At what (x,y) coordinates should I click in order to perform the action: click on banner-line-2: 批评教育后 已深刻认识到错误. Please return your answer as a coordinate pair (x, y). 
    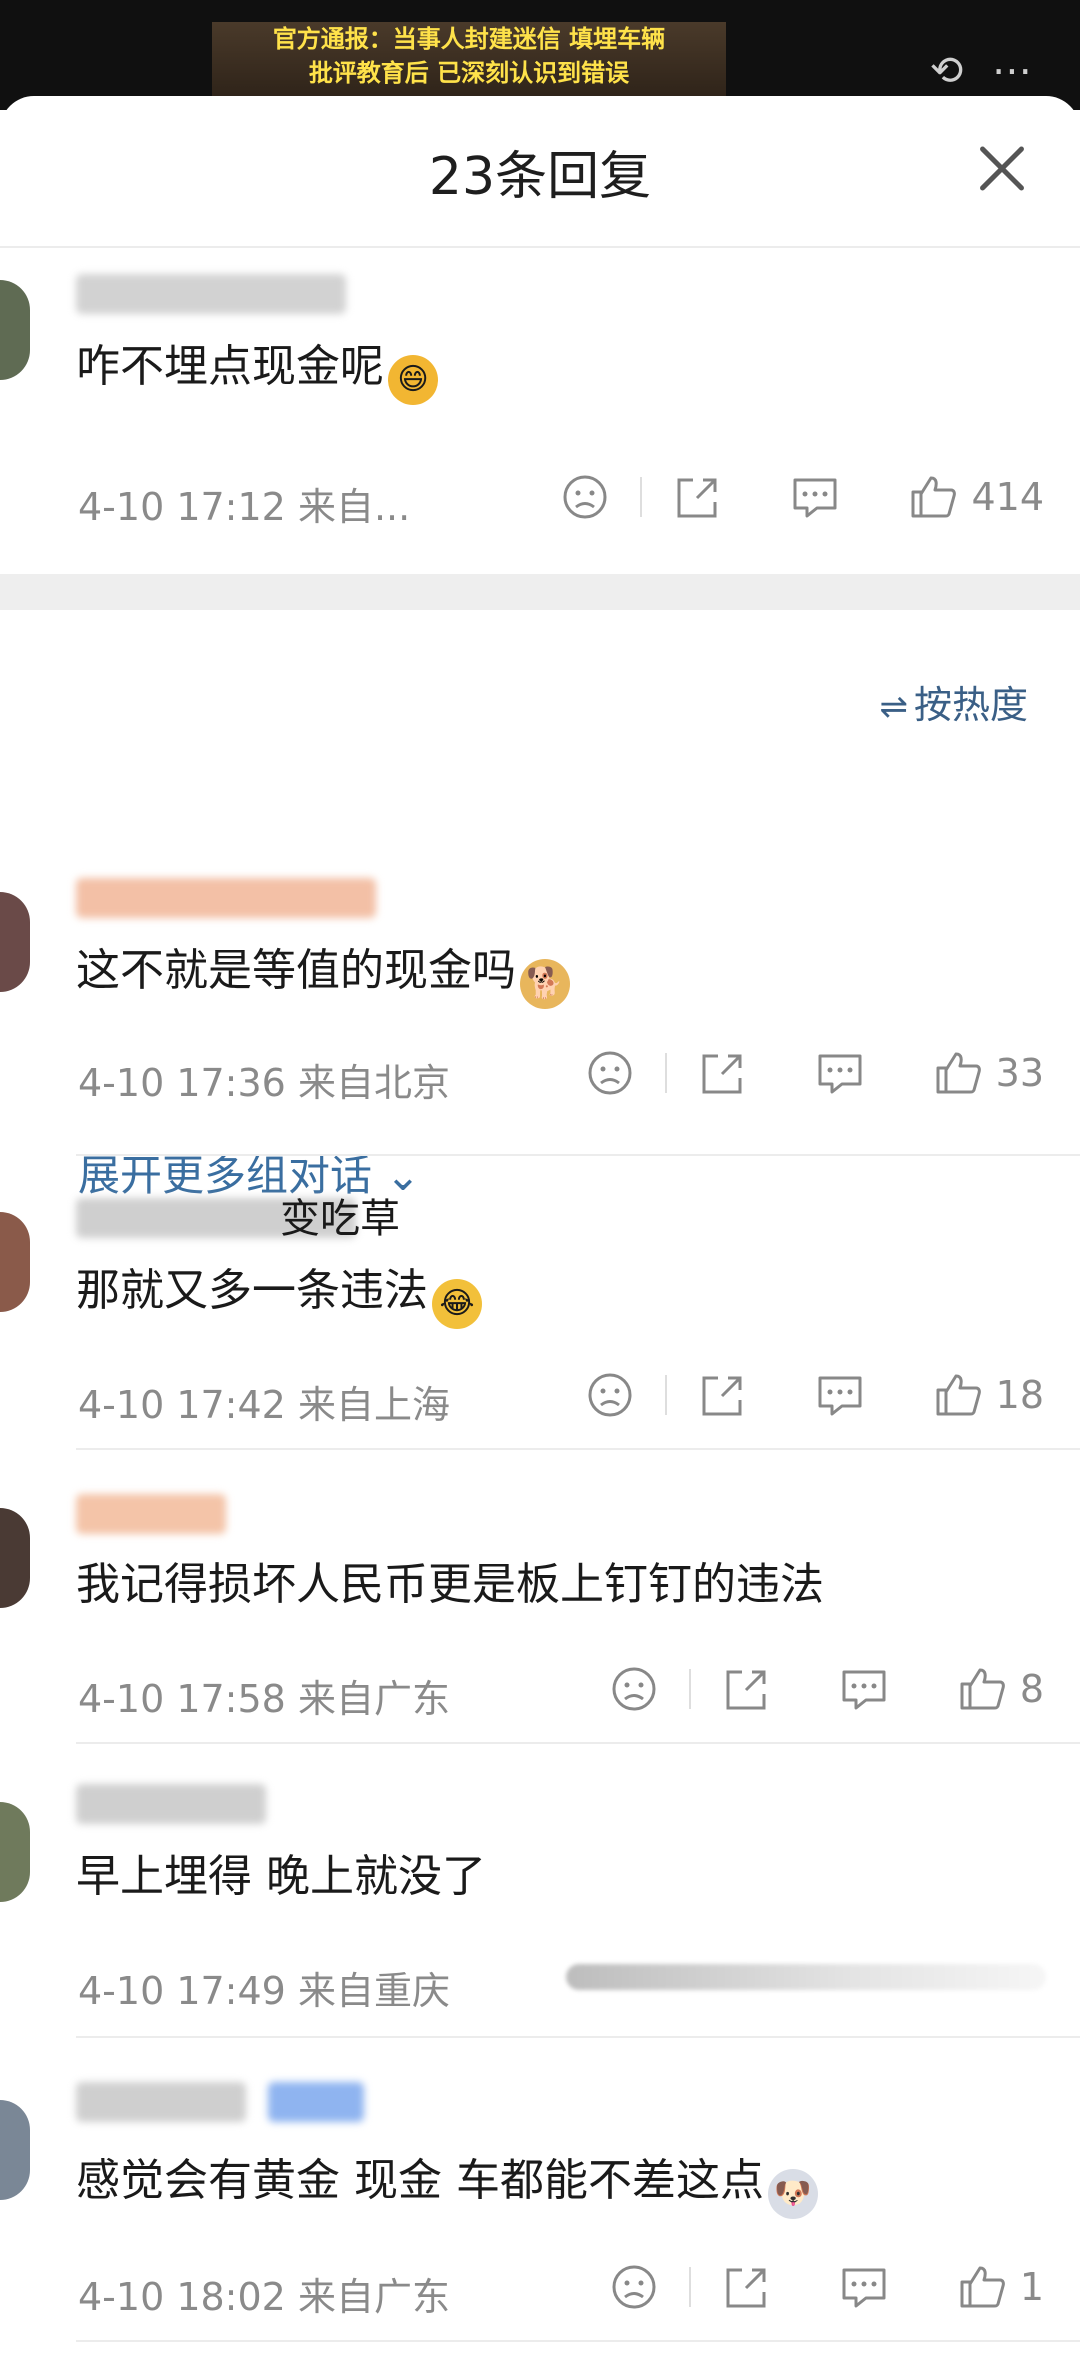
    Looking at the image, I should click on (469, 73).